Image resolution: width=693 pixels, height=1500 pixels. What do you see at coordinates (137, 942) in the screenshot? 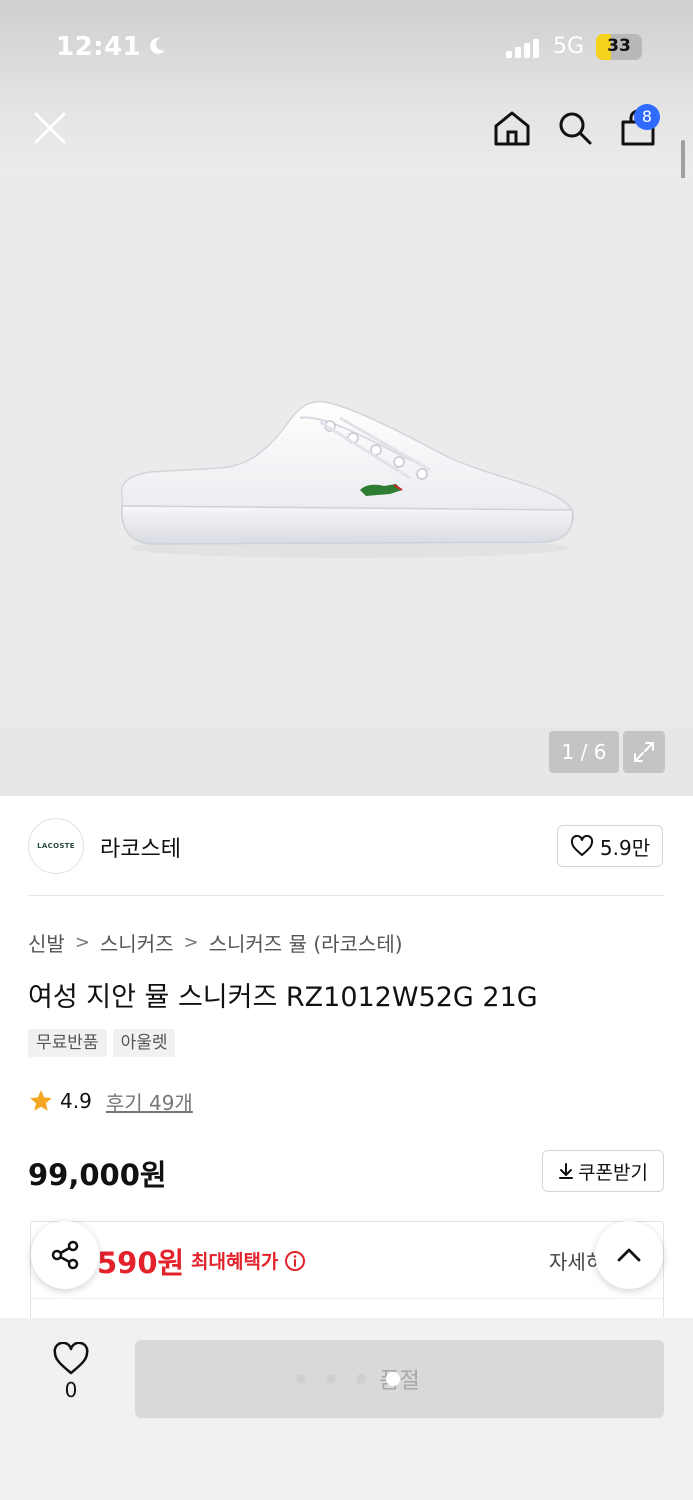
I see `breadcrumb-item-sneakers: 스니커즈` at bounding box center [137, 942].